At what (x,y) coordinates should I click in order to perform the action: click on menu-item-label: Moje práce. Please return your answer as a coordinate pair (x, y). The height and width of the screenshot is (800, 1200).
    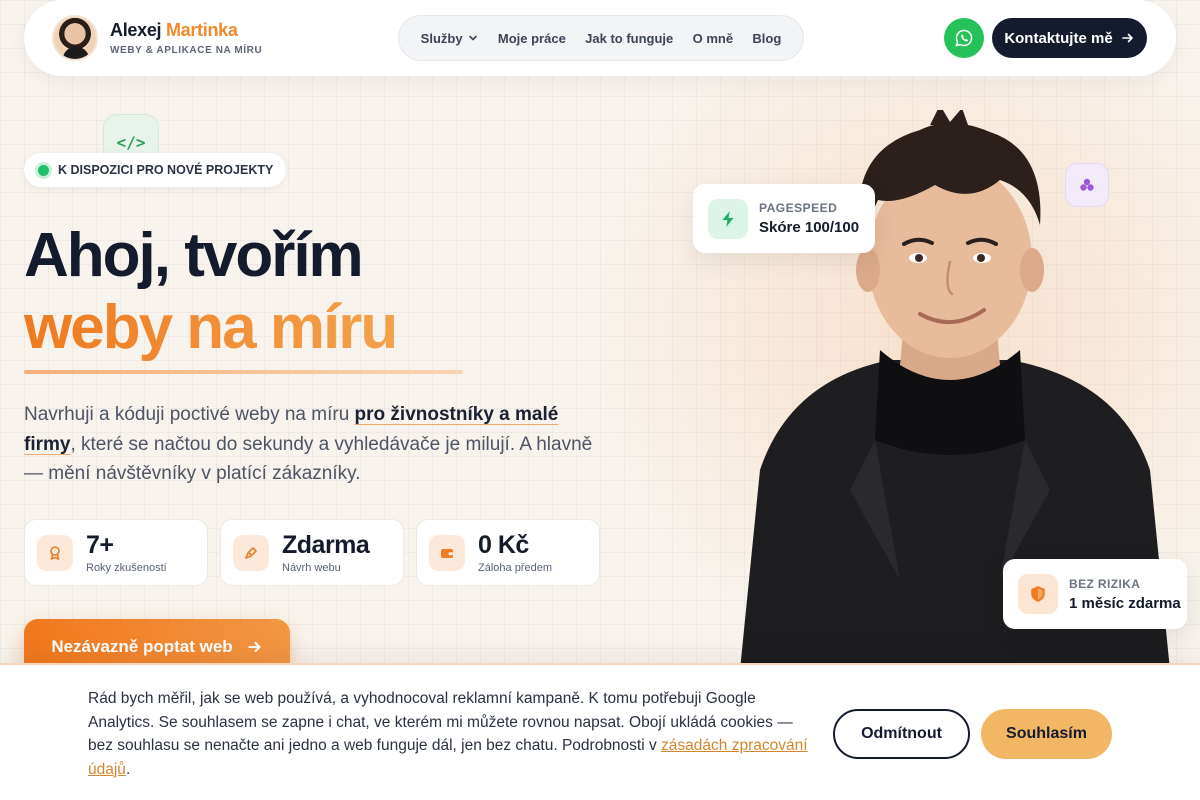
    Looking at the image, I should click on (531, 38).